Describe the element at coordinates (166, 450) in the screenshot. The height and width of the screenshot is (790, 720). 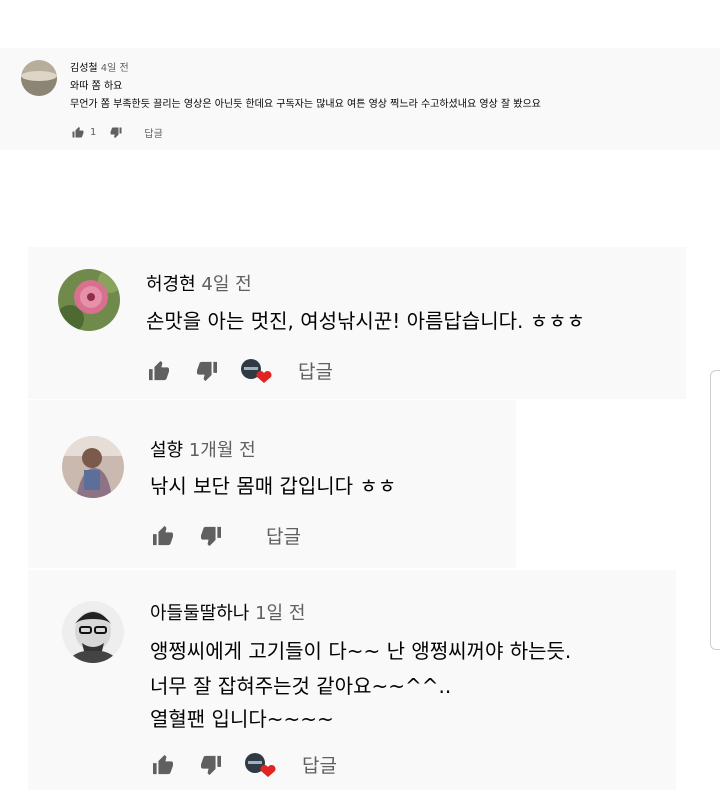
I see `author-name: 설향` at that location.